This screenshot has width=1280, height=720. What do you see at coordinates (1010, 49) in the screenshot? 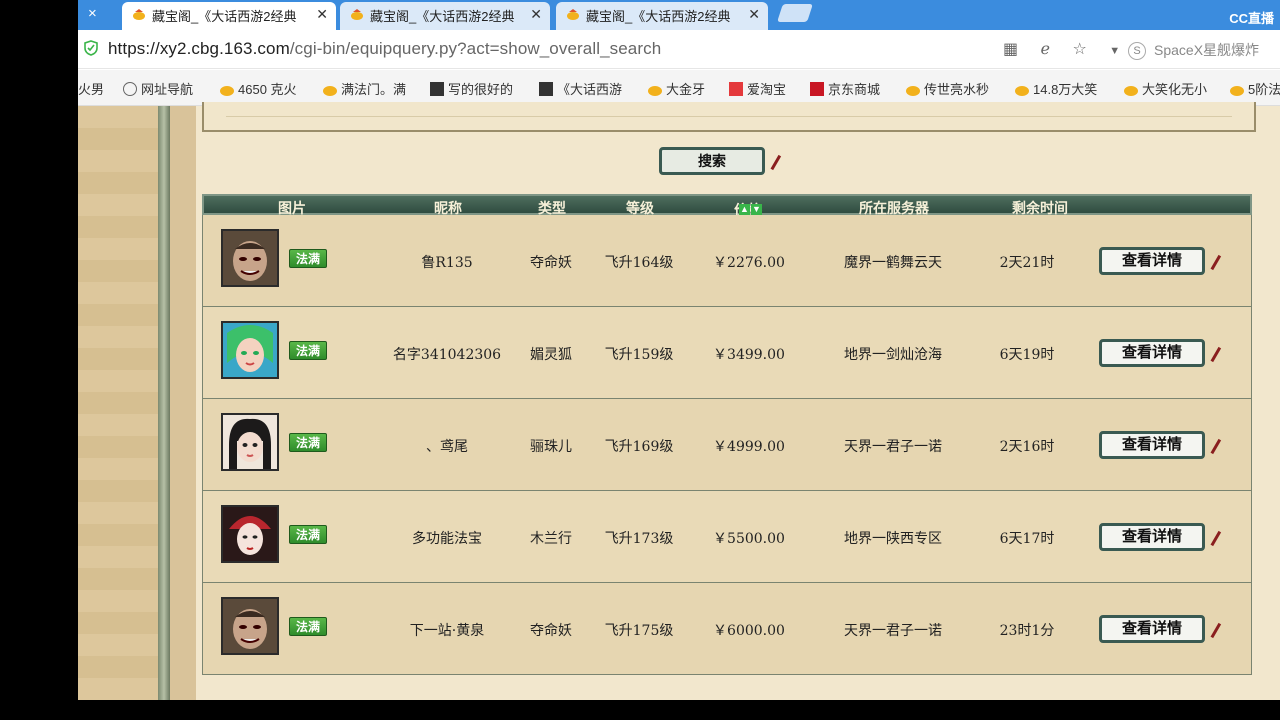
I see `qr-icon: ▦` at bounding box center [1010, 49].